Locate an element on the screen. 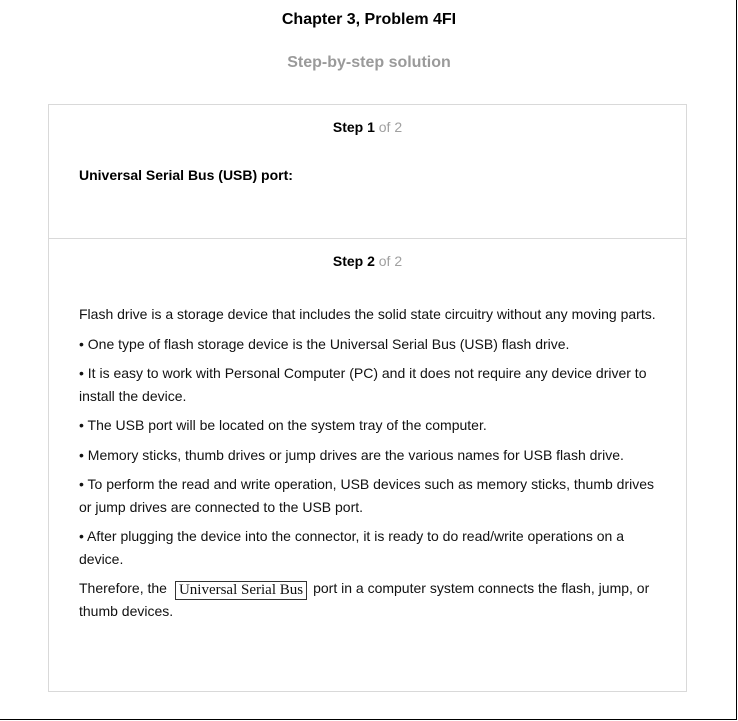  page-title: Chapter 3, Problem 4FI is located at coordinates (369, 19).